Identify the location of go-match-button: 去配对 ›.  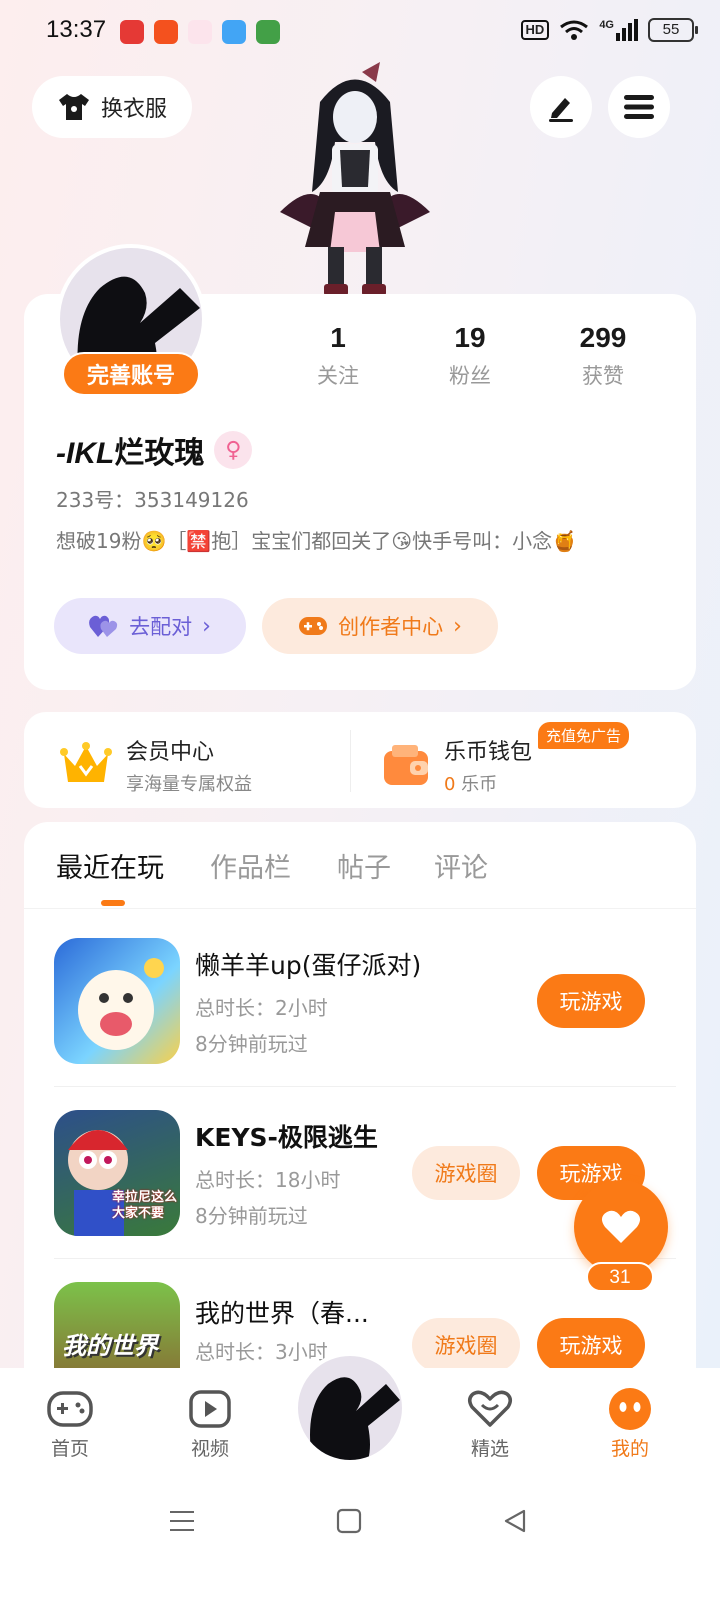
(150, 626).